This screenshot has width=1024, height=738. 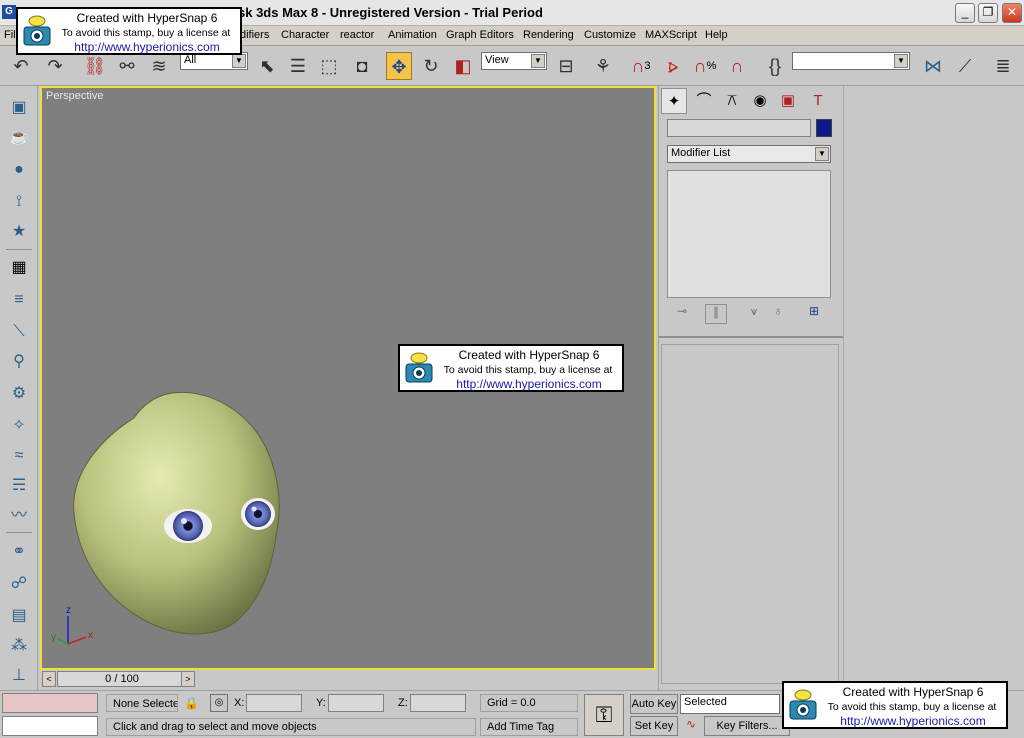 I want to click on ik-chain-icon: ⚭, so click(x=19, y=552).